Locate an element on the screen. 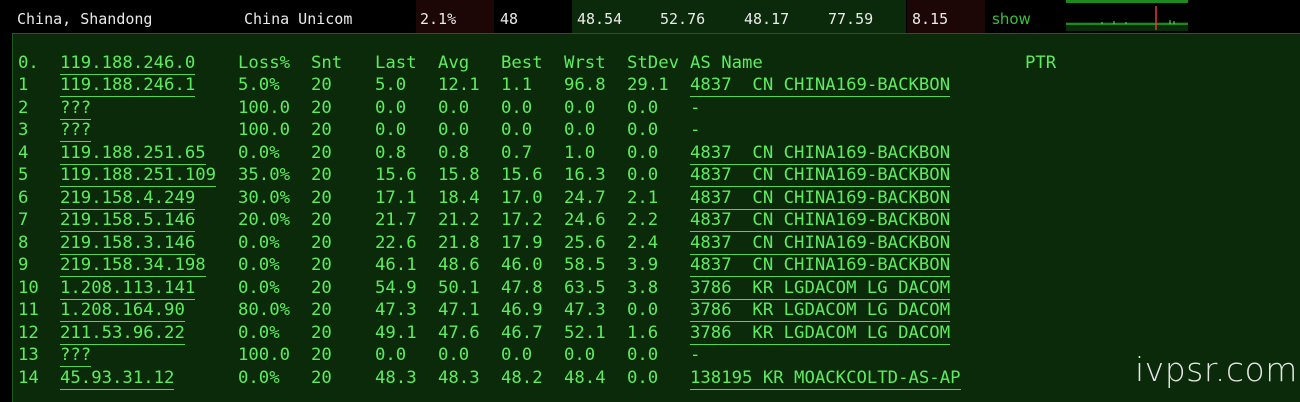 This screenshot has width=1300, height=402. worst-latency: 96.8 is located at coordinates (585, 85).